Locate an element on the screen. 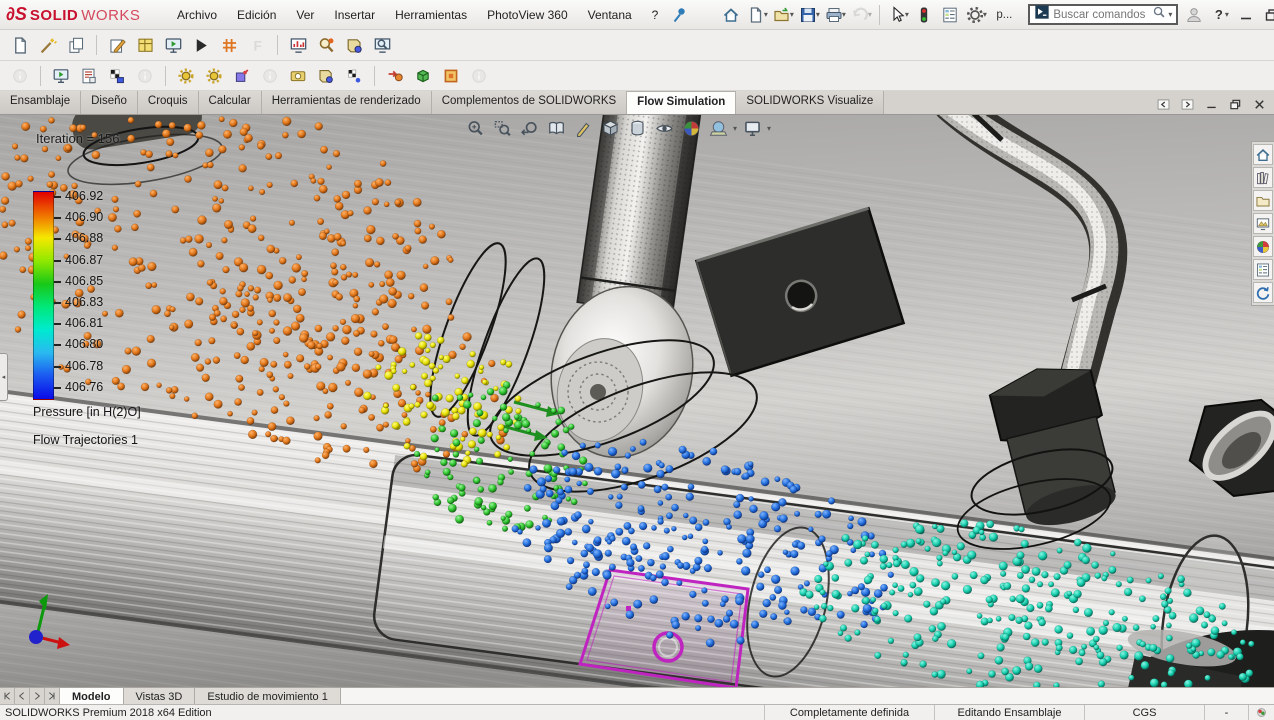 Image resolution: width=1274 pixels, height=720 pixels. file-explorer-icon is located at coordinates (1263, 200).